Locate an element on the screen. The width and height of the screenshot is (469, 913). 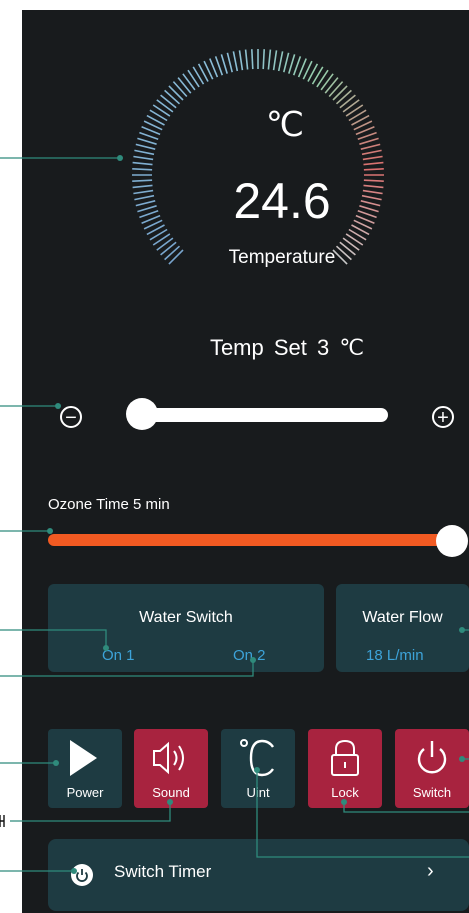
annotation-line-on1 is located at coordinates (53, 638).